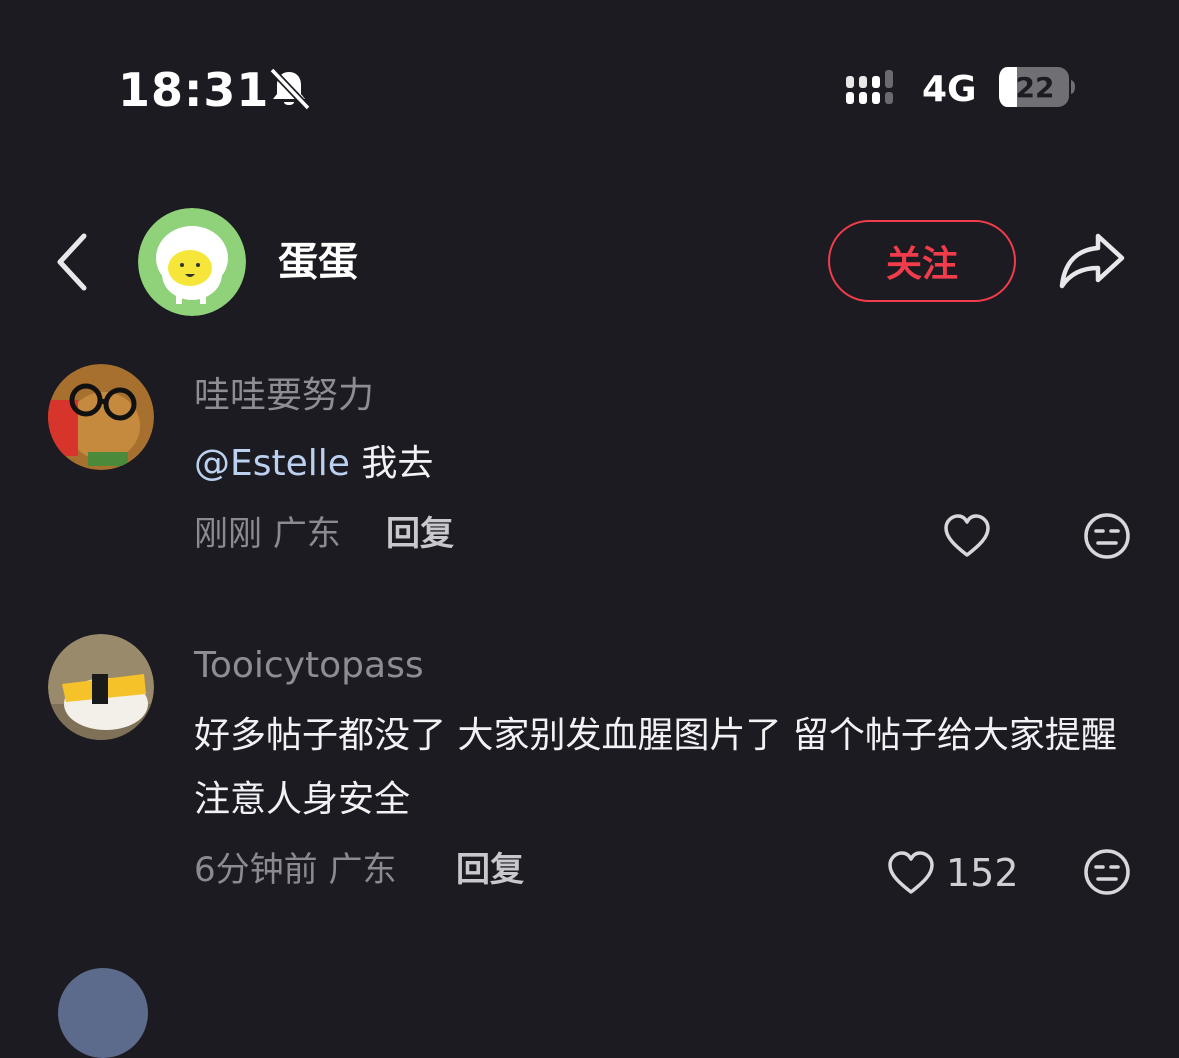  Describe the element at coordinates (290, 89) in the screenshot. I see `bell-slash-icon` at that location.